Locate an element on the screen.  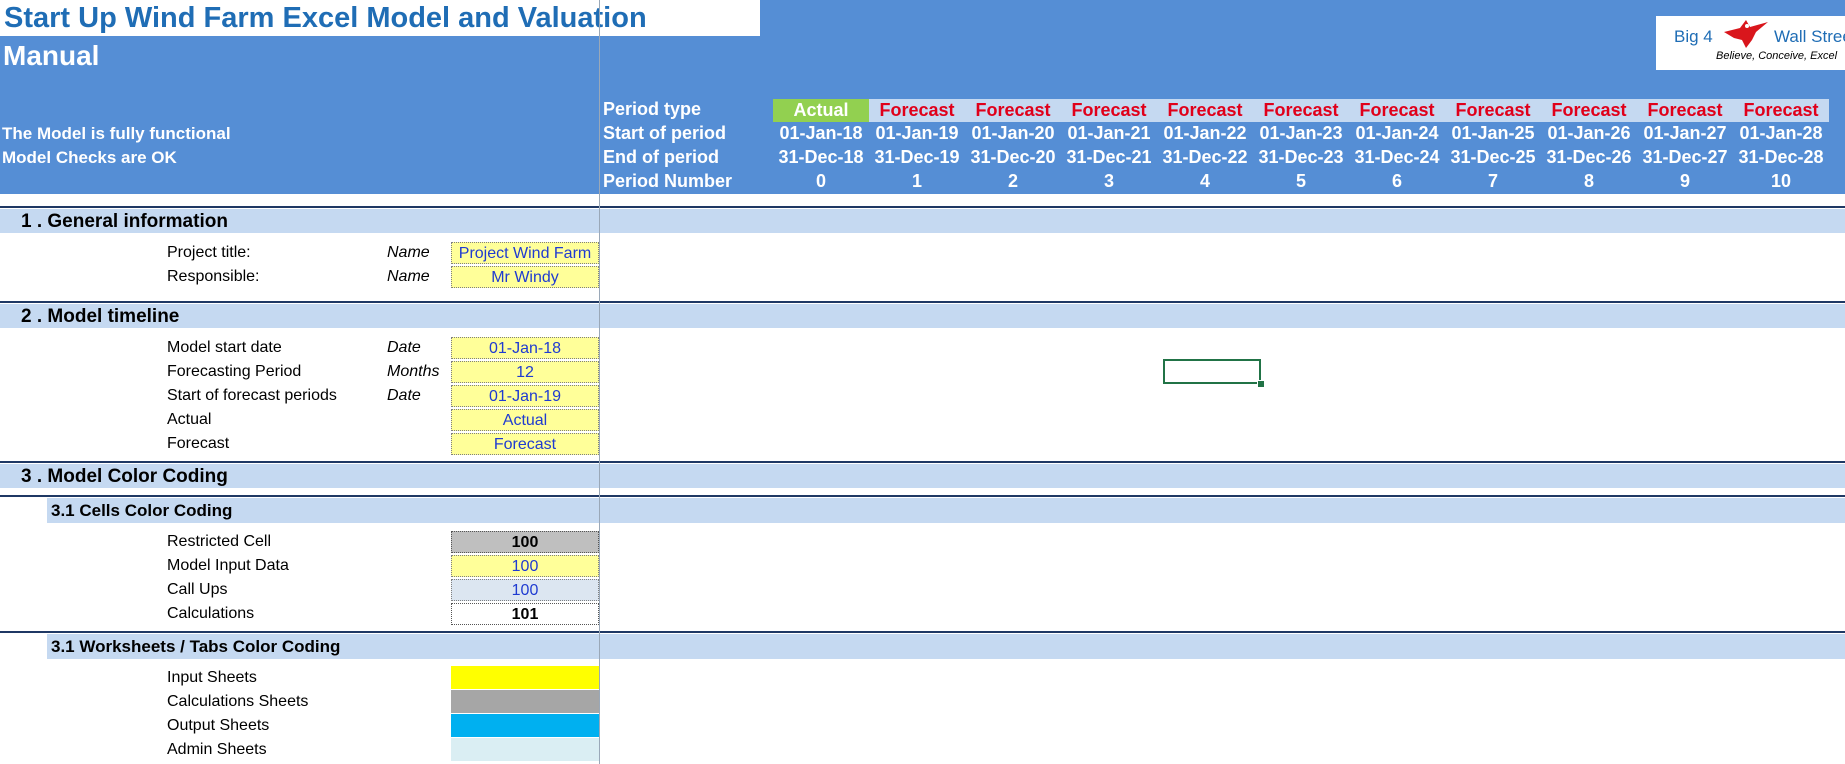
end-of-period-cell: 31-Dec-20 is located at coordinates (1013, 157).